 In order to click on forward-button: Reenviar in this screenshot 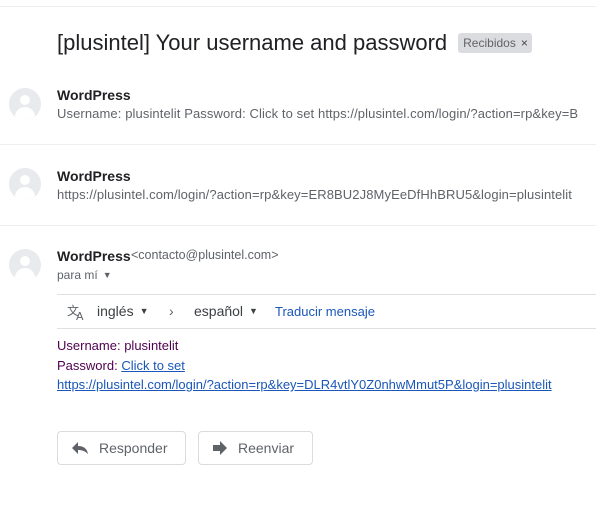, I will do `click(255, 448)`.